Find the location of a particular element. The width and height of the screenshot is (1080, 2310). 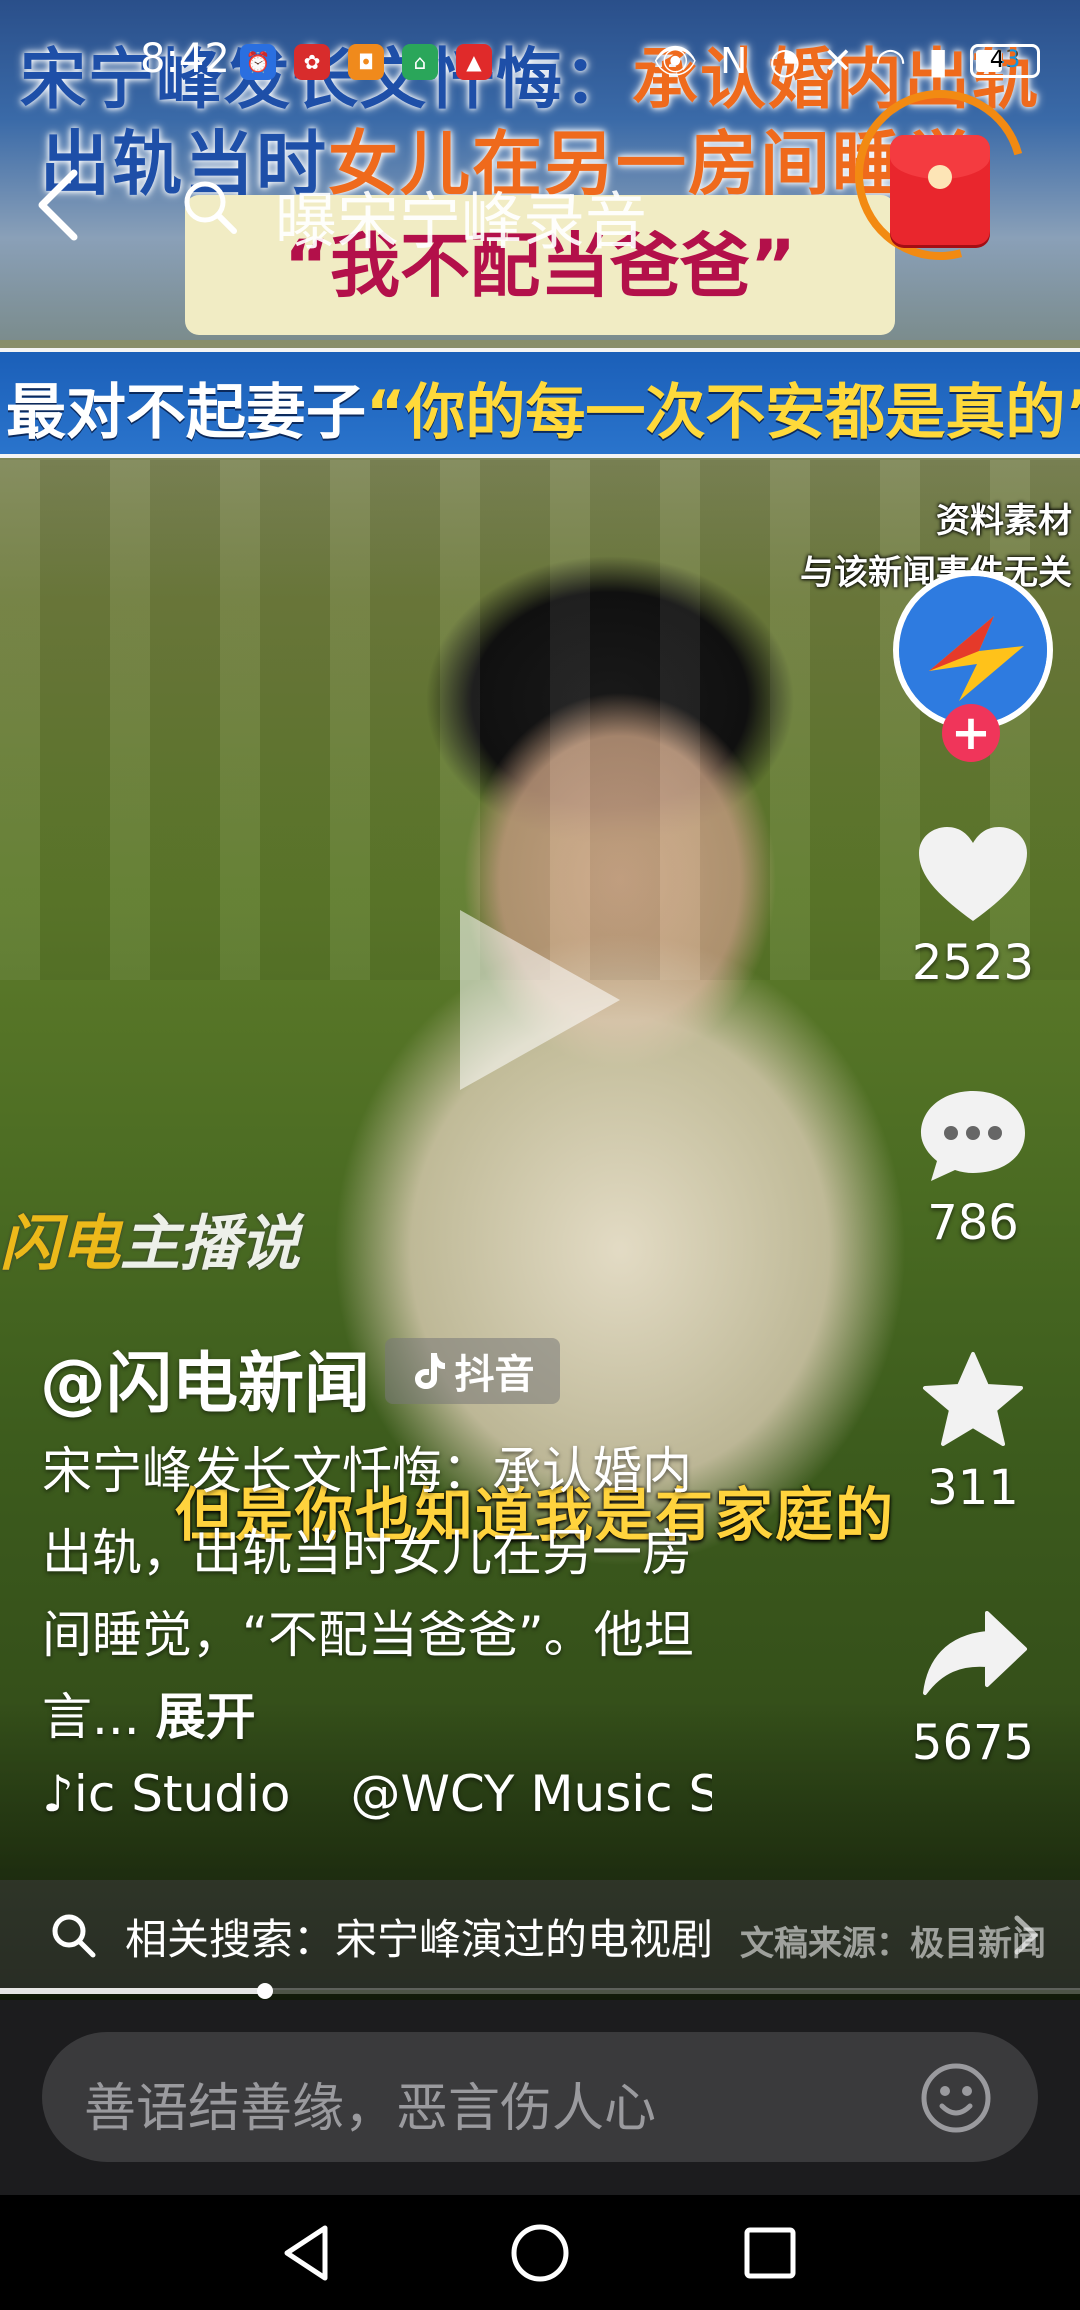

back-button is located at coordinates (60, 205).